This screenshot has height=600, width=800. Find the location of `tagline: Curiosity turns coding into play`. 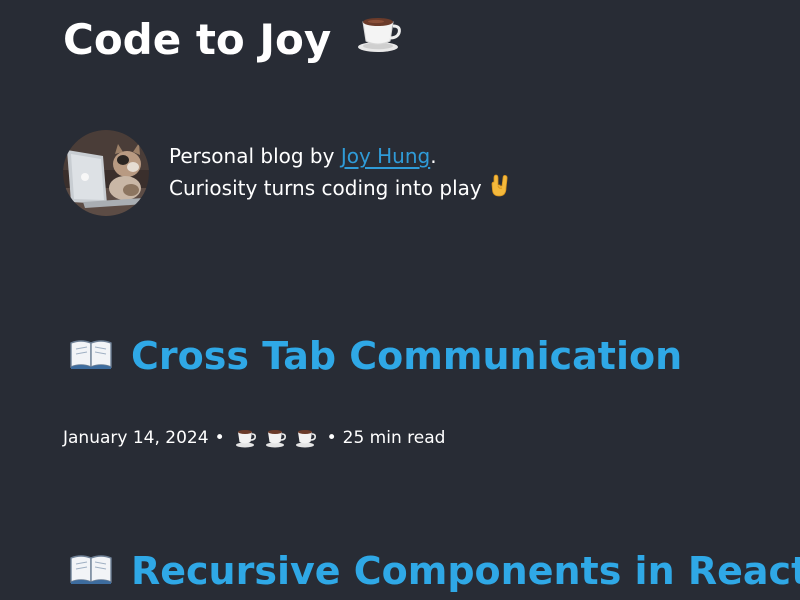

tagline: Curiosity turns coding into play is located at coordinates (339, 189).